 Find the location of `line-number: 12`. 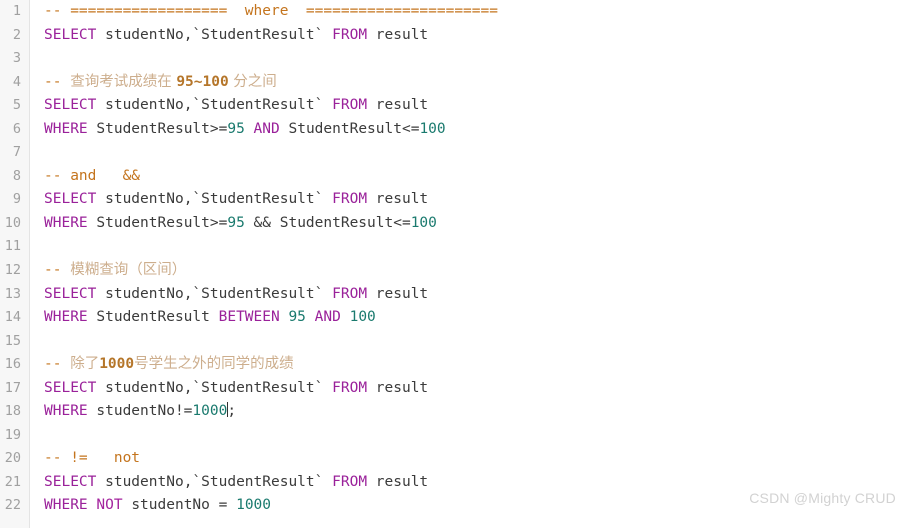

line-number: 12 is located at coordinates (12, 270).